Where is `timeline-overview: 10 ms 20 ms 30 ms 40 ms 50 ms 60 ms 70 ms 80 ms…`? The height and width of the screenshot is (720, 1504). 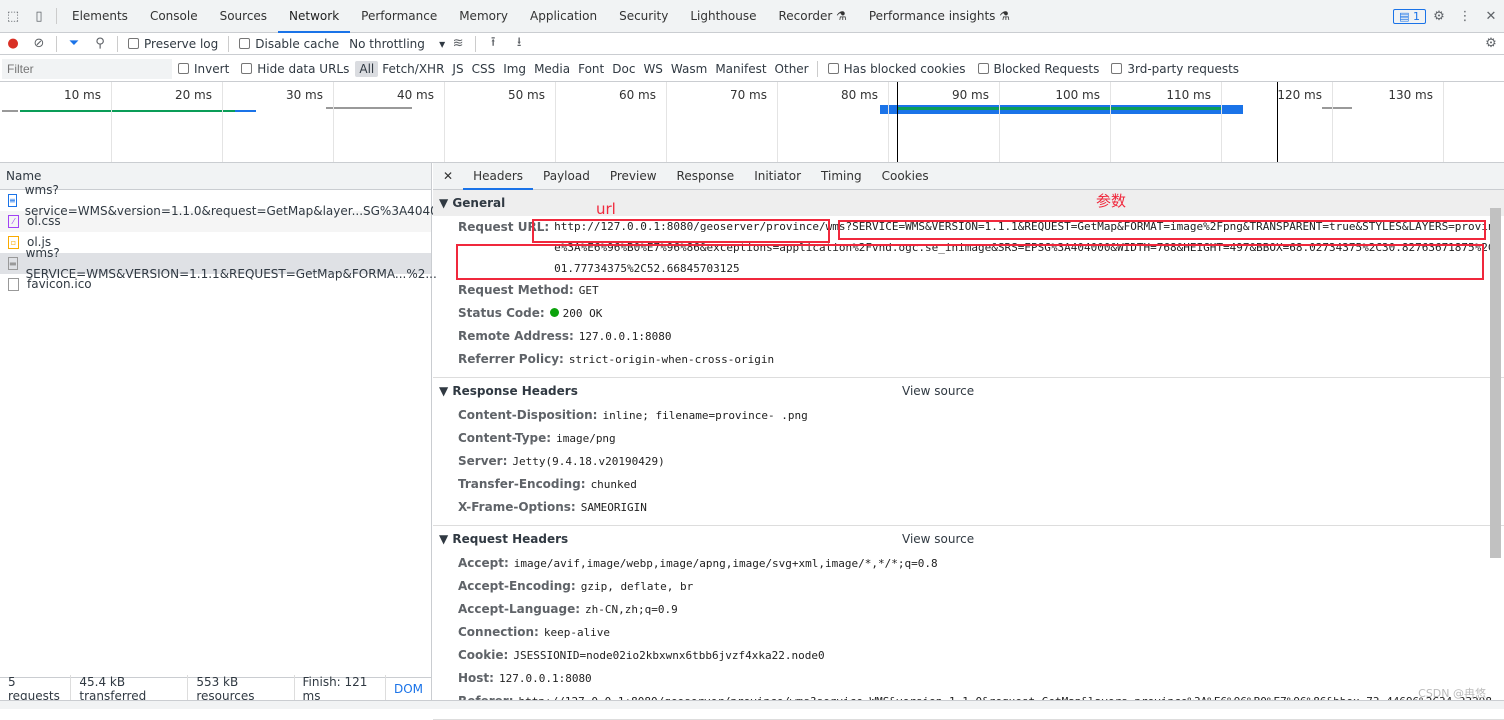
timeline-overview: 10 ms 20 ms 30 ms 40 ms 50 ms 60 ms 70 ms 80 ms… is located at coordinates (752, 122).